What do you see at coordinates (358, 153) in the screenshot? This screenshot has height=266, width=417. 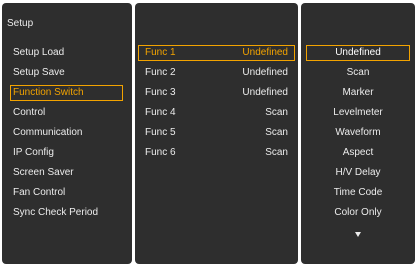 I see `option-aspect: Aspect` at bounding box center [358, 153].